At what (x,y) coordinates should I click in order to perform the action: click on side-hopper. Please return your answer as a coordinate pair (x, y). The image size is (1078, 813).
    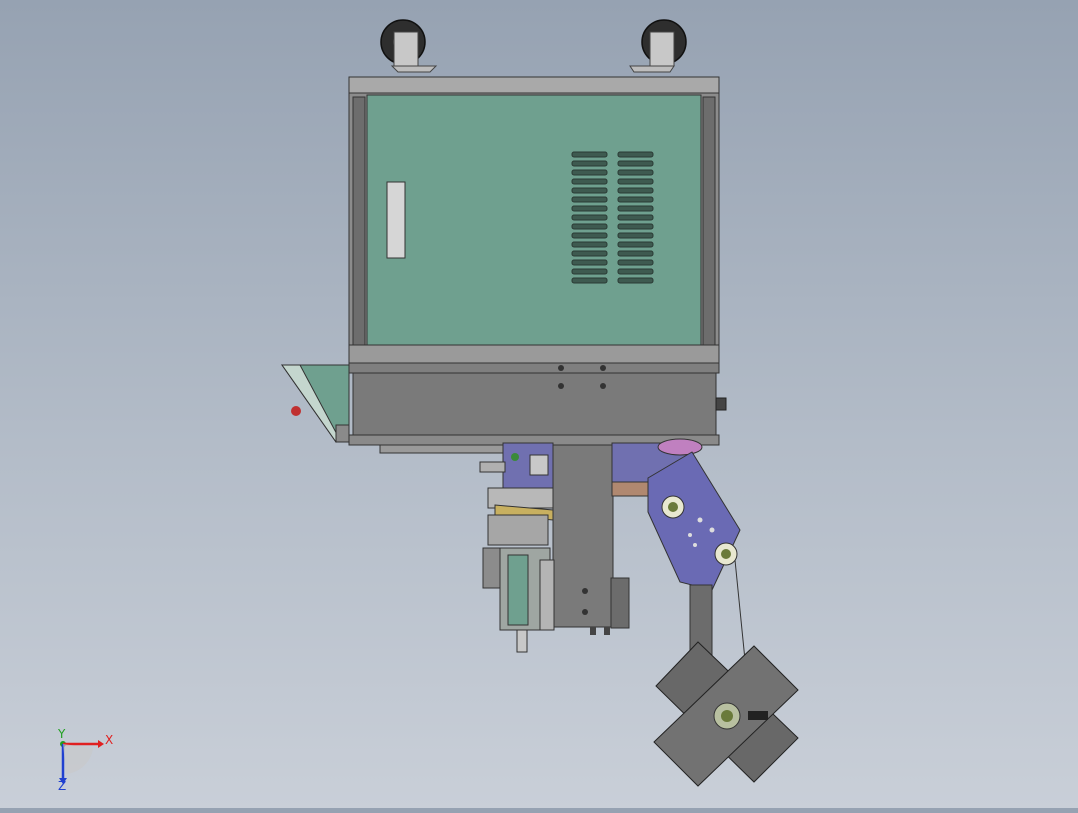
    Looking at the image, I should click on (315, 403).